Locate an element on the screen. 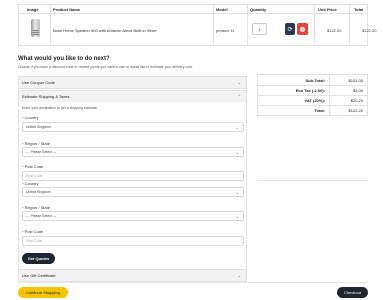 Image resolution: width=383 pixels, height=300 pixels. region2-label: *Region / State is located at coordinates (36, 207).